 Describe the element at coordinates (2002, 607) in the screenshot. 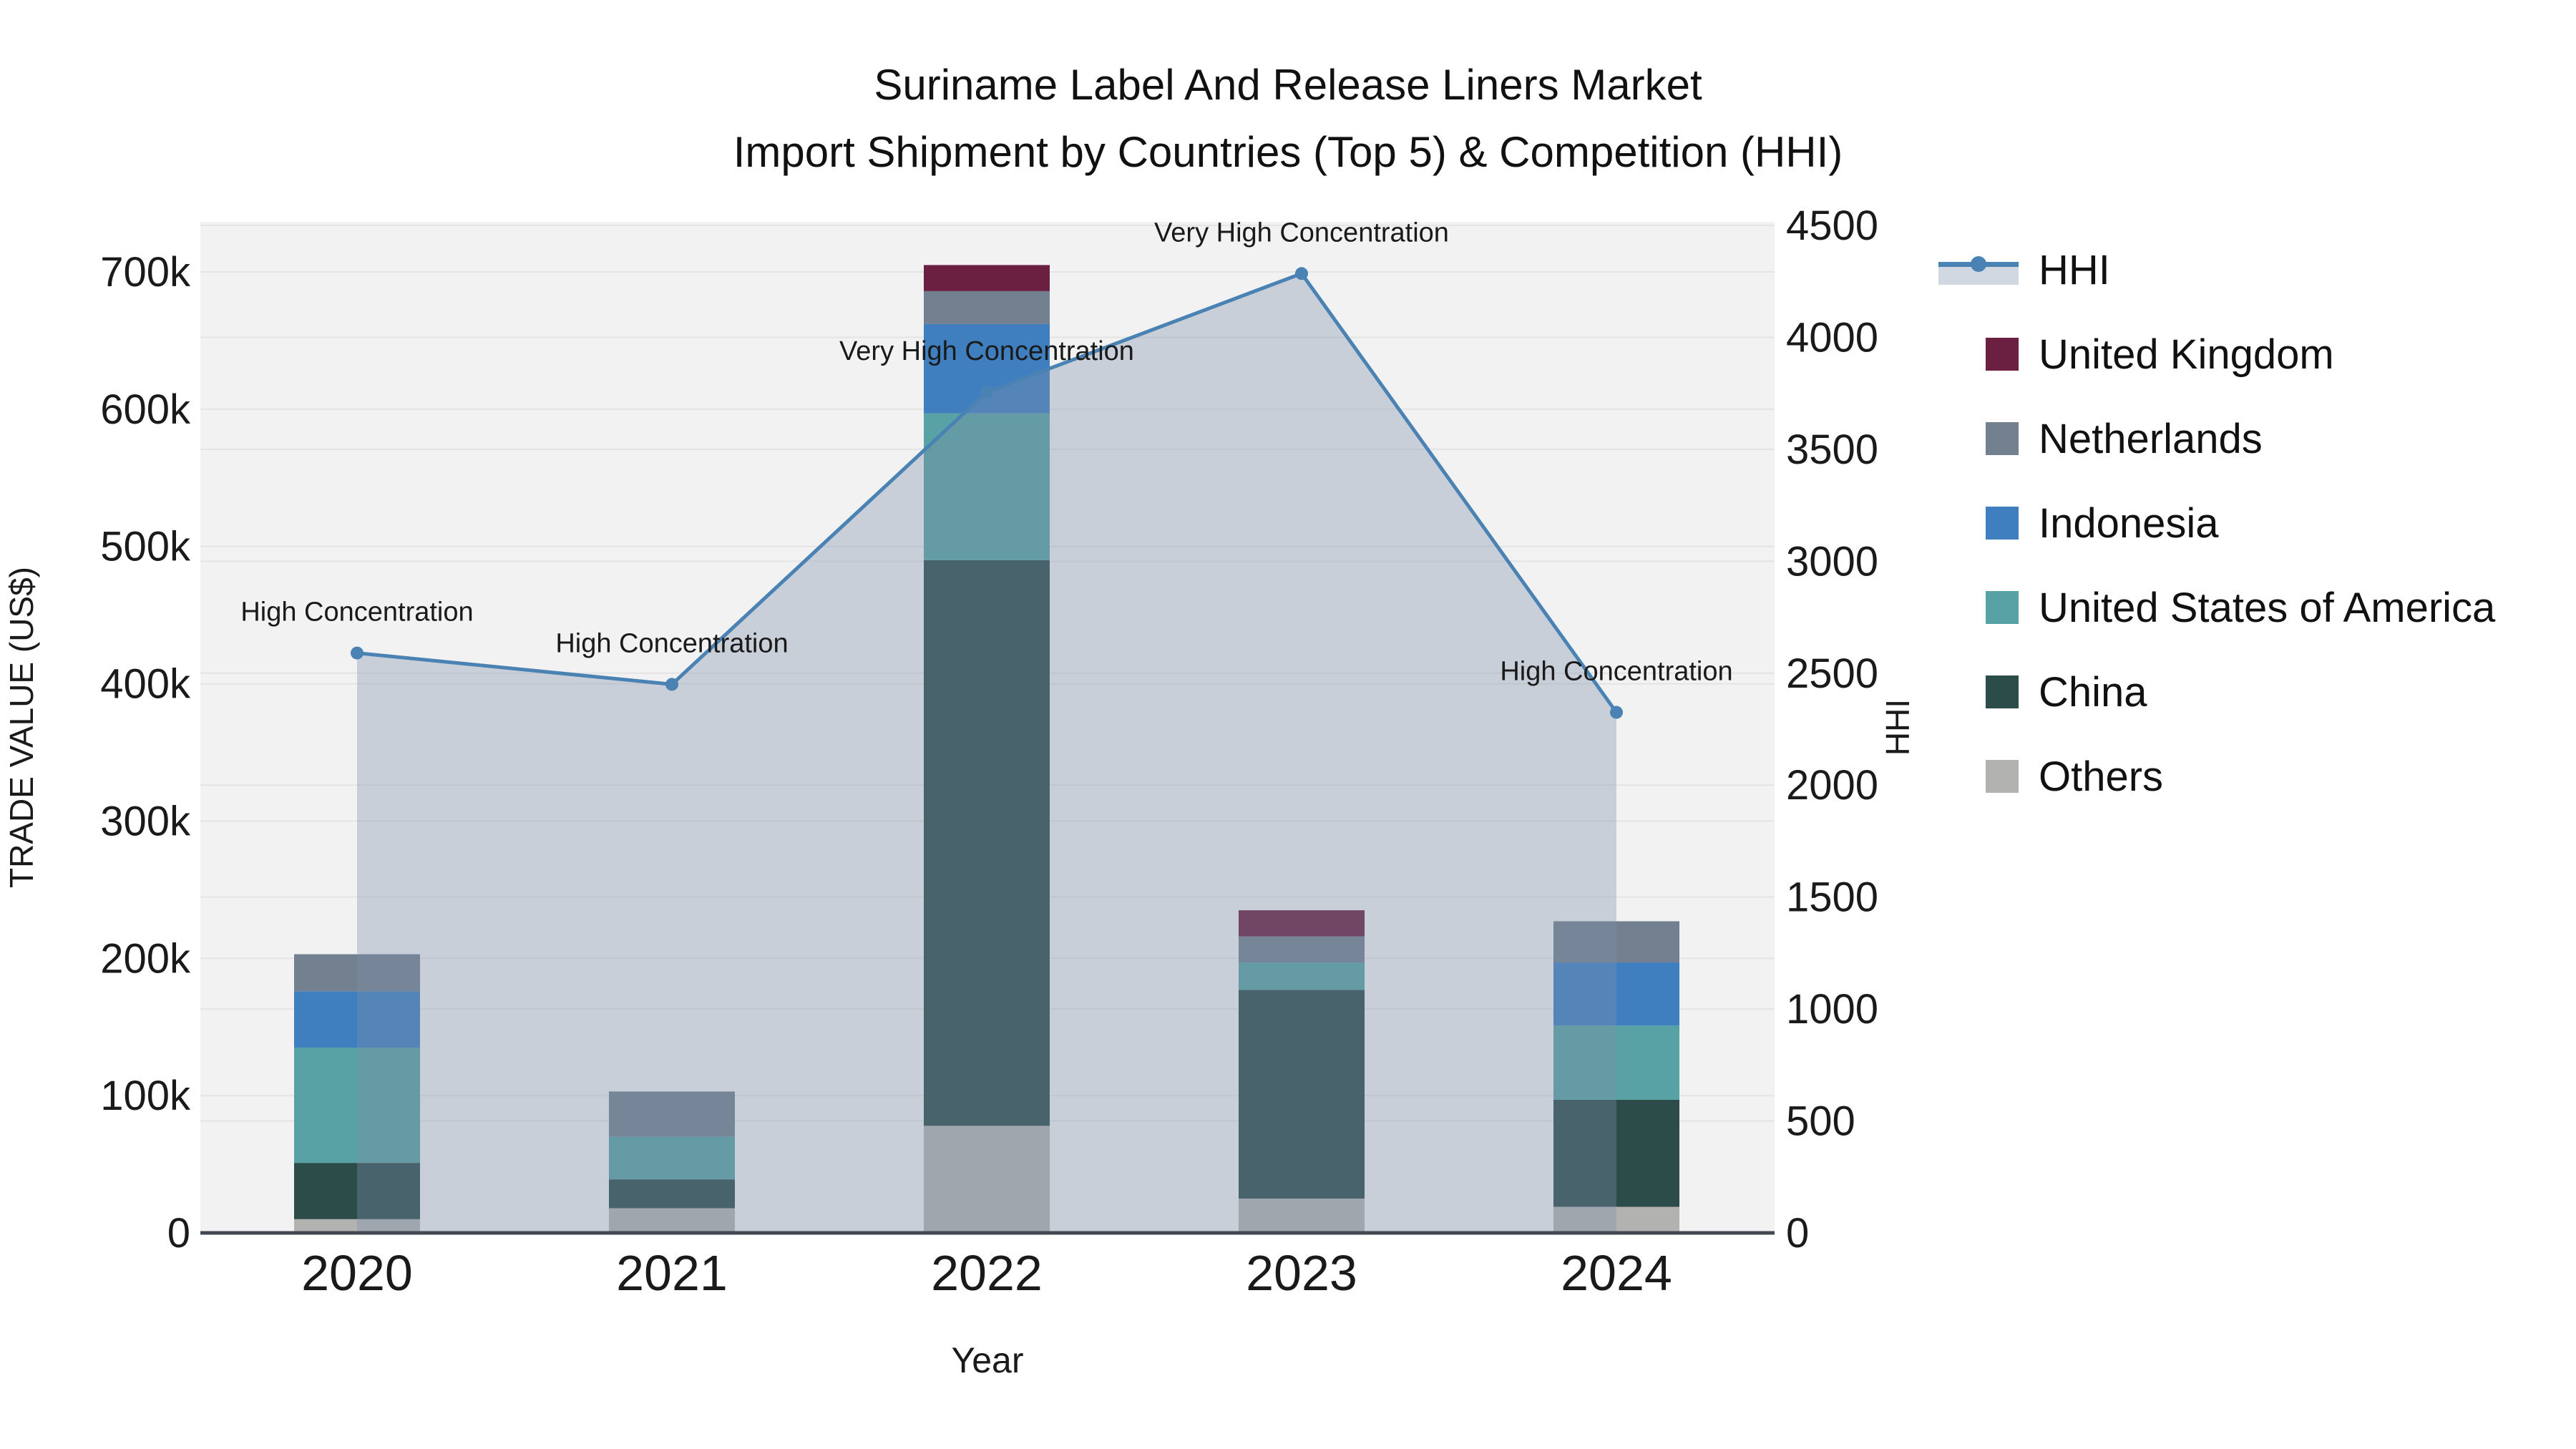

I see `legend-swatch-united-states-of-america-icon` at that location.